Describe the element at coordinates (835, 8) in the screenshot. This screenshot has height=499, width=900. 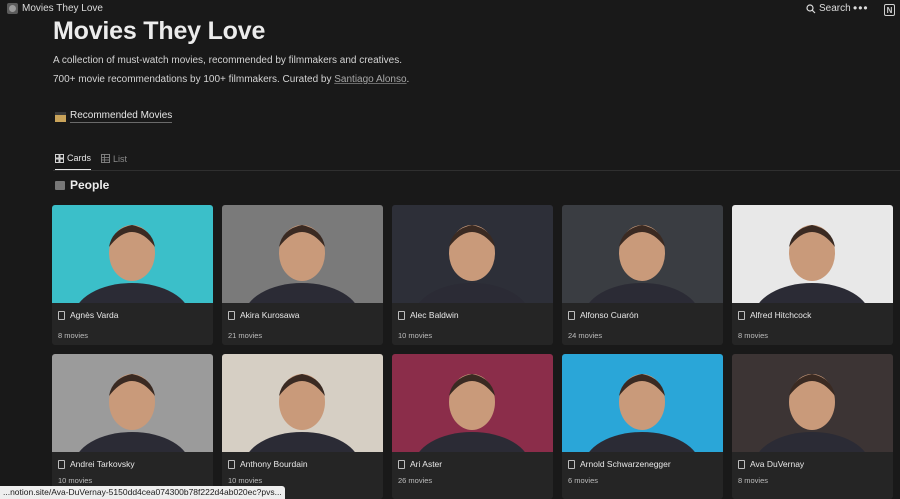
I see `search-label: Search` at that location.